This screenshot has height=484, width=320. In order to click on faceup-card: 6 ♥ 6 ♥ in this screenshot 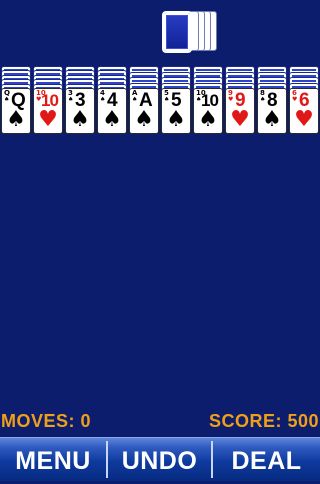, I will do `click(304, 111)`.